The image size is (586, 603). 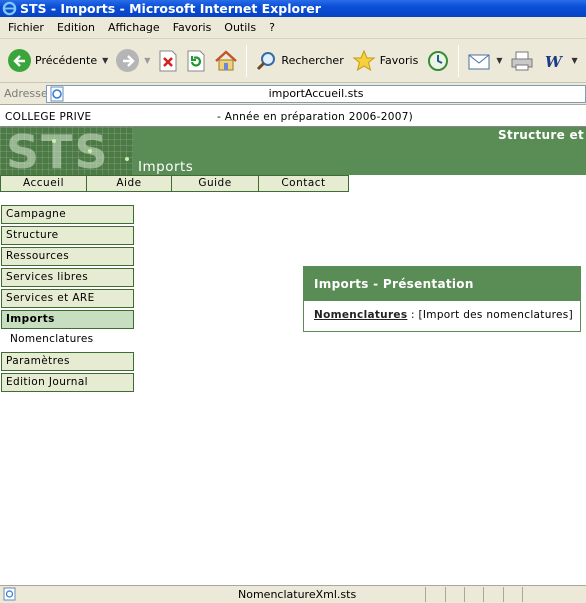 I want to click on home-icon, so click(x=226, y=59).